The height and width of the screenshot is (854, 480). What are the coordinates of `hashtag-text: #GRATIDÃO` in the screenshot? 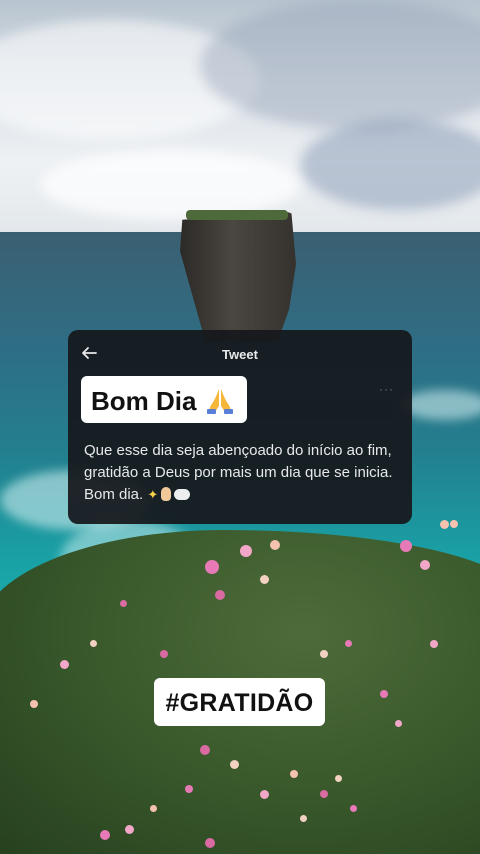 It's located at (239, 703).